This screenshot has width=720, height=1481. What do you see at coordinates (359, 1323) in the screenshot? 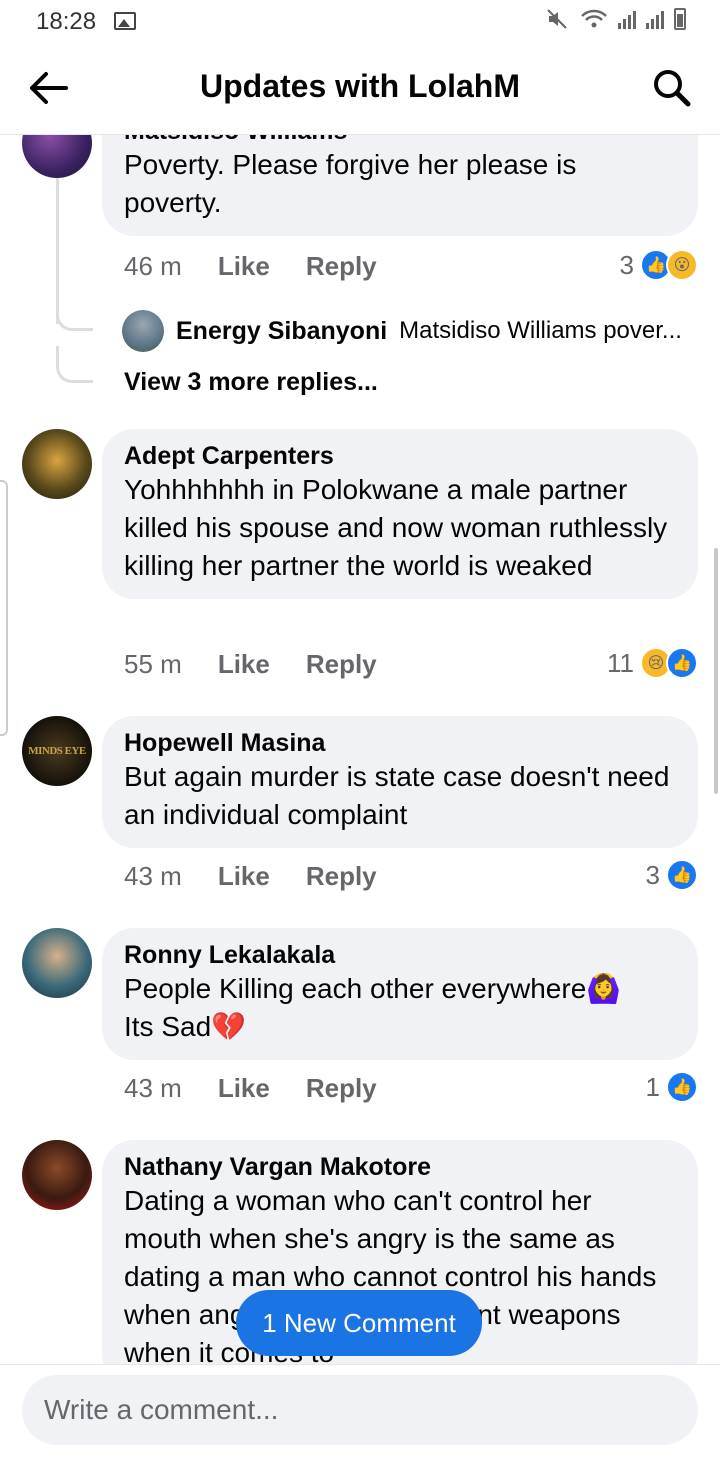
I see `new-comment-button: 1 New Comment` at bounding box center [359, 1323].